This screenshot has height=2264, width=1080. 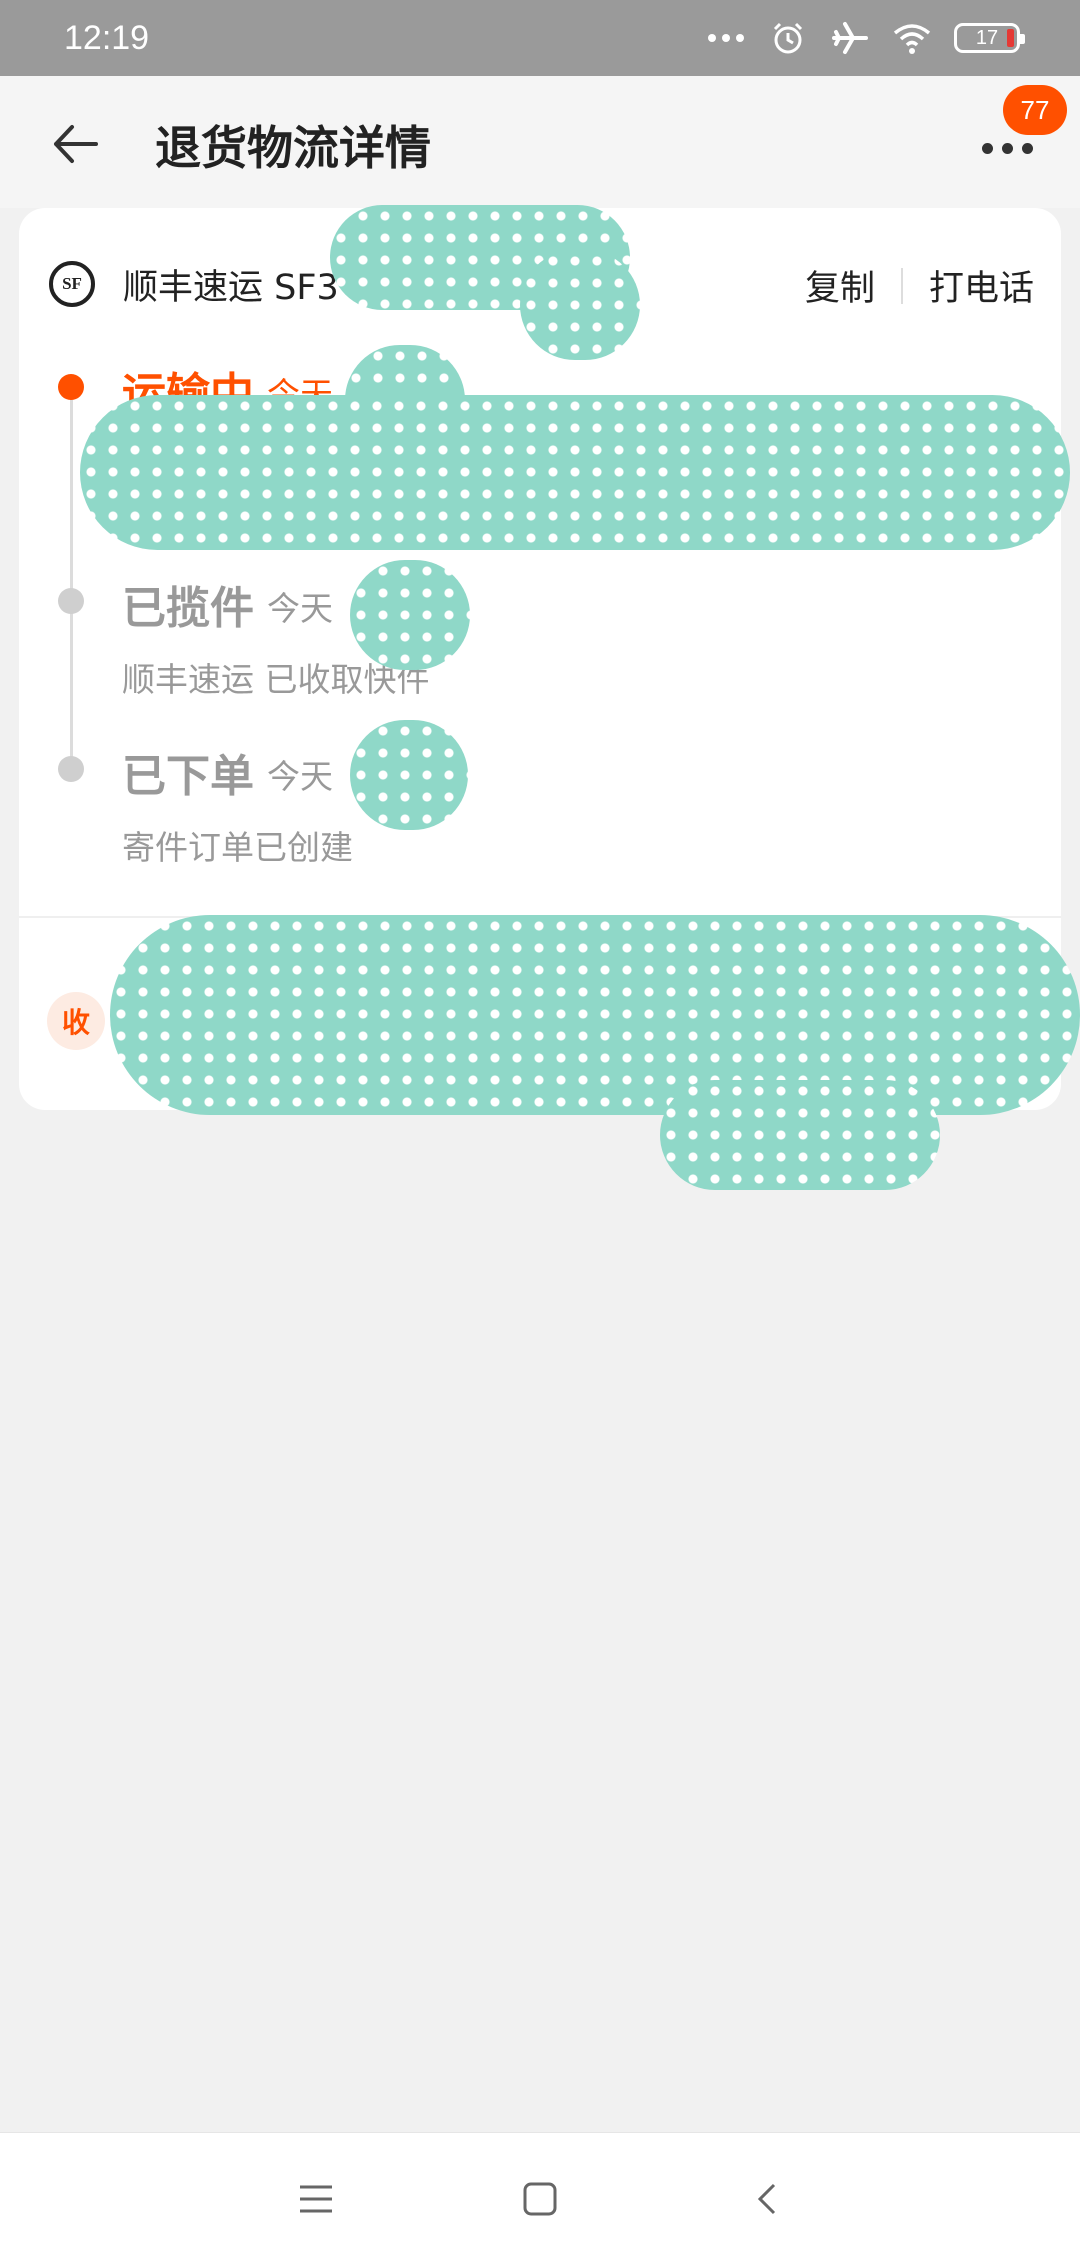 What do you see at coordinates (231, 287) in the screenshot?
I see `carrier-tracking-number: 顺丰速运 SF3` at bounding box center [231, 287].